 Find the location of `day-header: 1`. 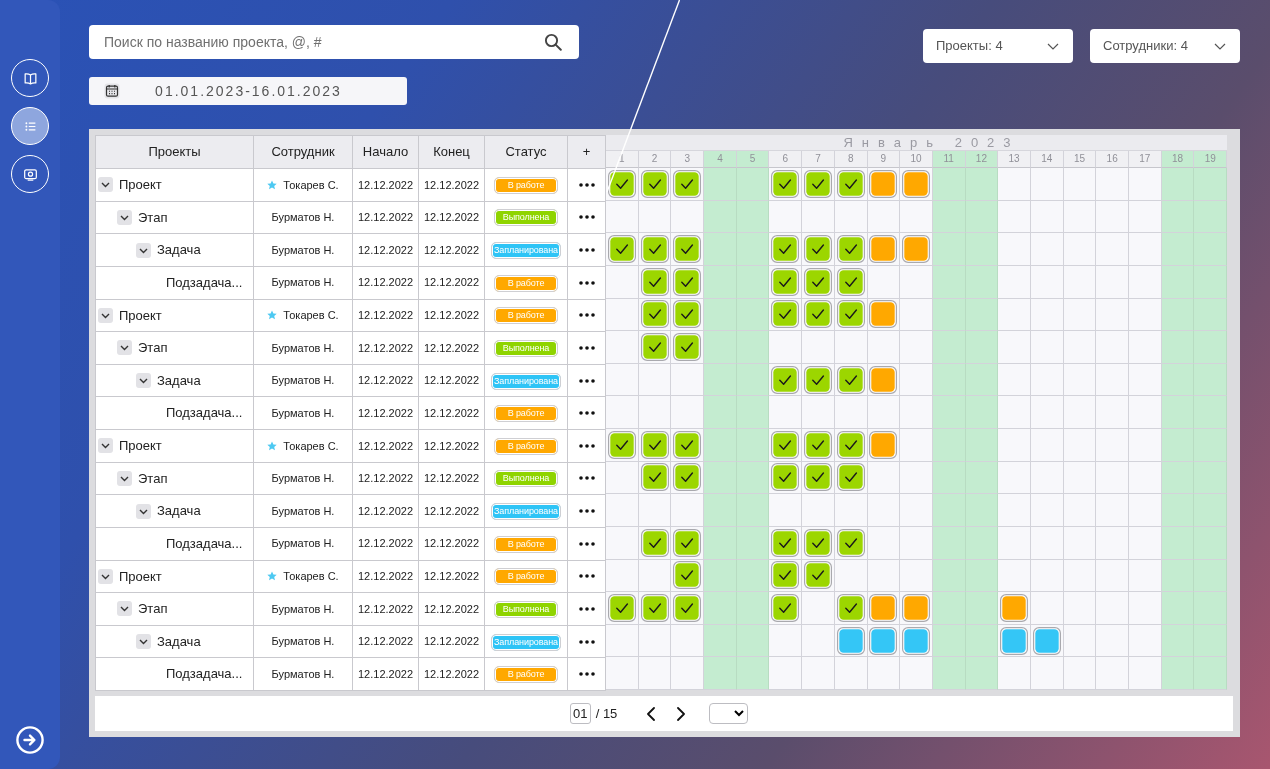

day-header: 1 is located at coordinates (622, 159).